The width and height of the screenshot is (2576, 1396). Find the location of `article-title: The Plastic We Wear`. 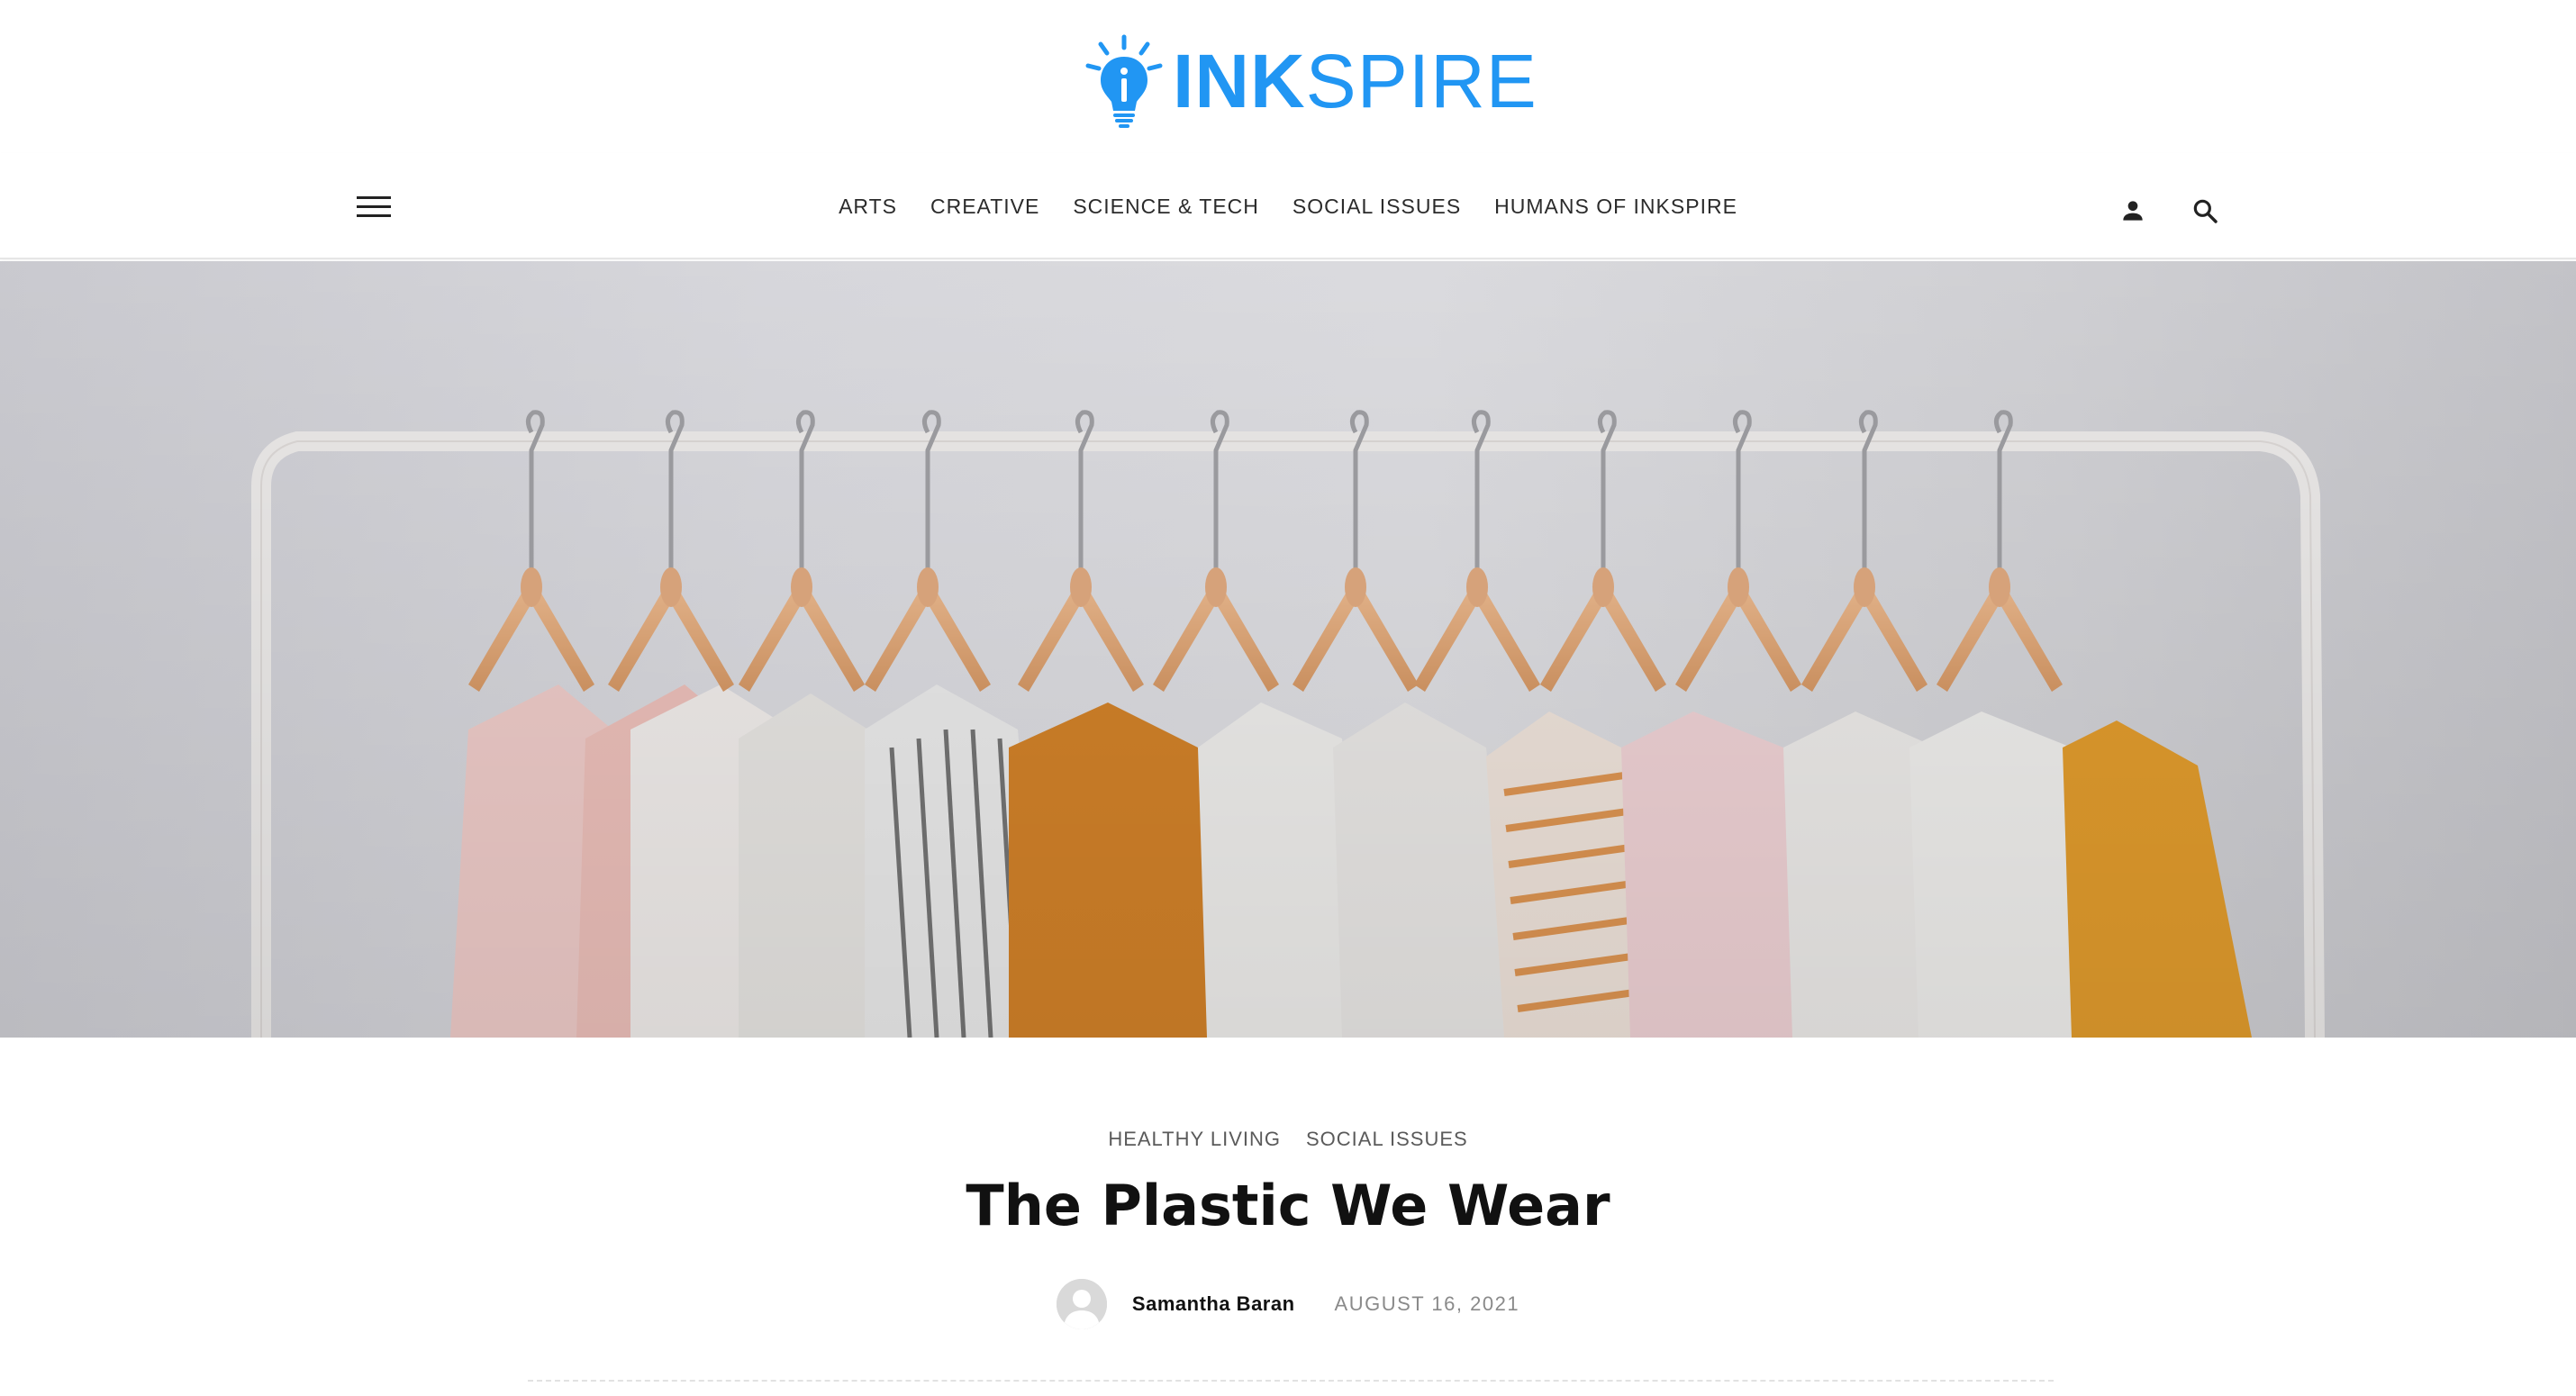

article-title: The Plastic We Wear is located at coordinates (1288, 1205).